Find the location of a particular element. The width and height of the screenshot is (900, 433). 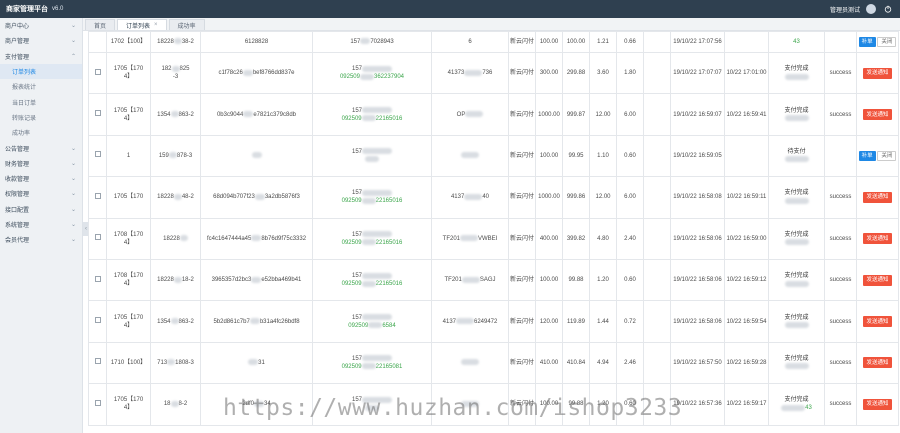

admin-label: 管理员测试 is located at coordinates (845, 9).